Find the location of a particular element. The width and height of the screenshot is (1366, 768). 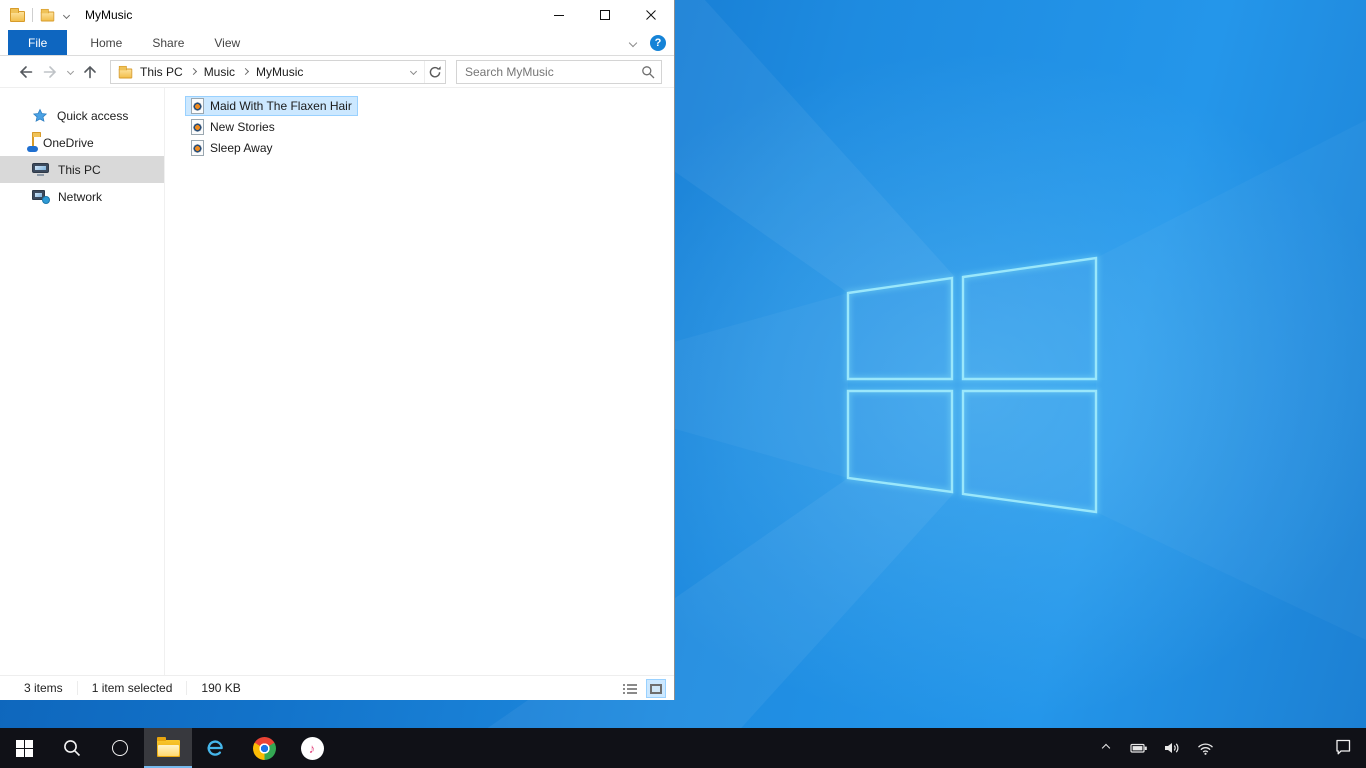

breadcrumb-music: Music is located at coordinates (219, 72).